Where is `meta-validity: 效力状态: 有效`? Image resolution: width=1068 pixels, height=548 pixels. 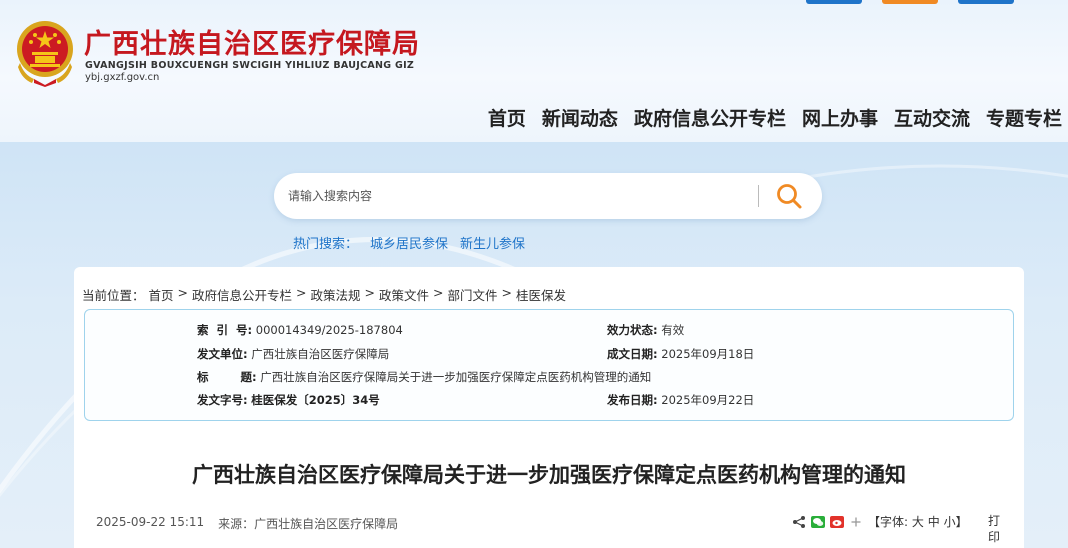
meta-validity: 效力状态: 有效 is located at coordinates (645, 330).